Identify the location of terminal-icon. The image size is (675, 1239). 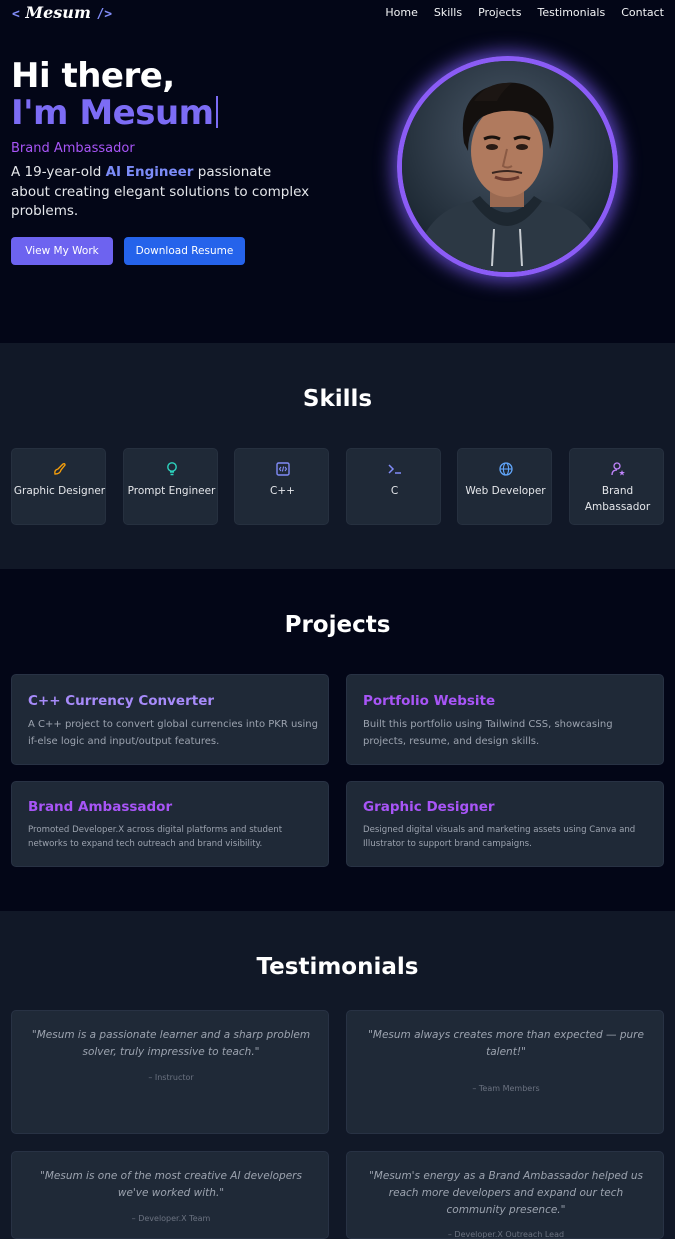
(394, 469).